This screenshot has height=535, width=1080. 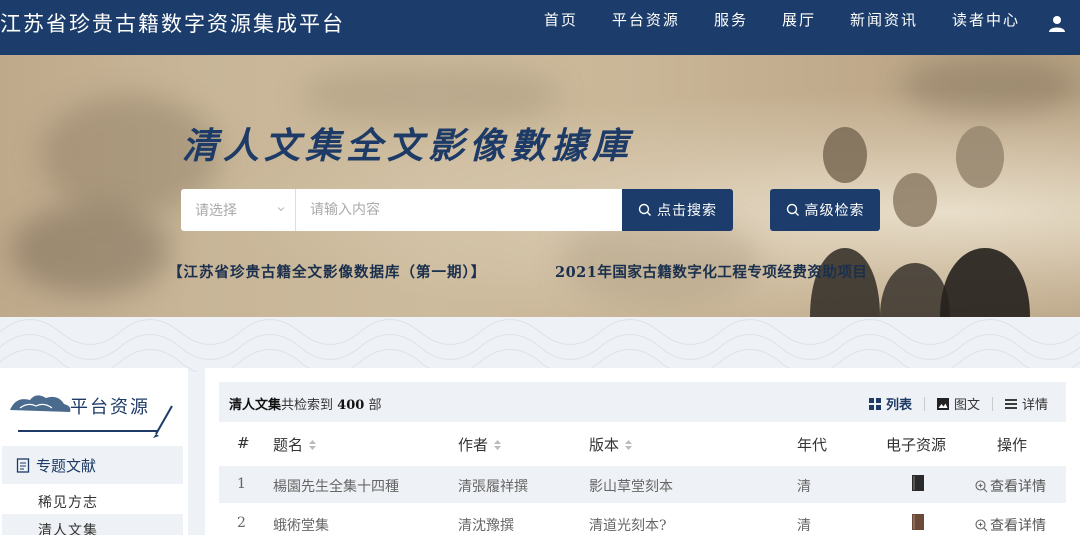 I want to click on sidebar-title: 平台资源, so click(x=110, y=407).